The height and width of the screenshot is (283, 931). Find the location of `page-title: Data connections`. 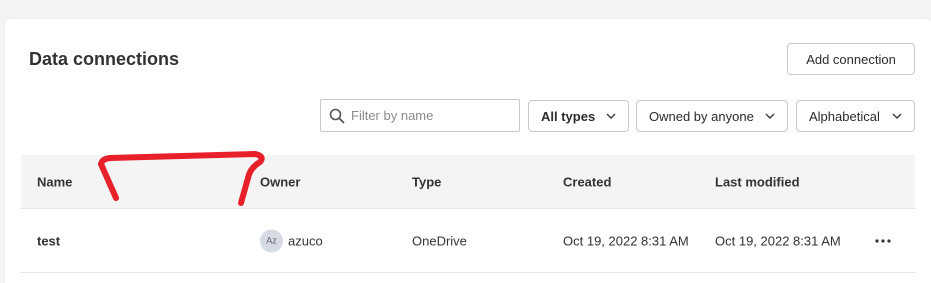

page-title: Data connections is located at coordinates (104, 59).